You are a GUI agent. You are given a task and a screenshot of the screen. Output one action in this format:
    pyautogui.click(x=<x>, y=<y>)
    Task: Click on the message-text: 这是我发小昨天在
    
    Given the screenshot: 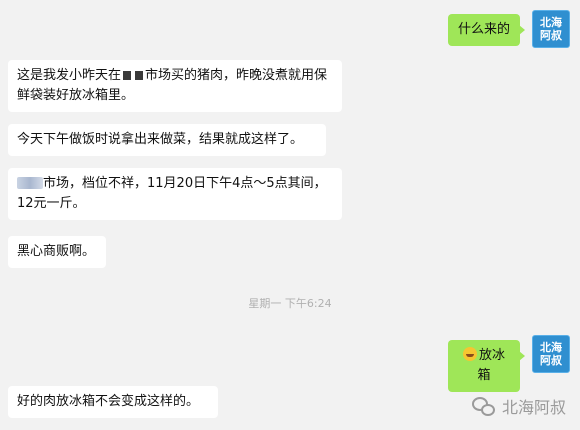 What is the action you would take?
    pyautogui.click(x=69, y=75)
    